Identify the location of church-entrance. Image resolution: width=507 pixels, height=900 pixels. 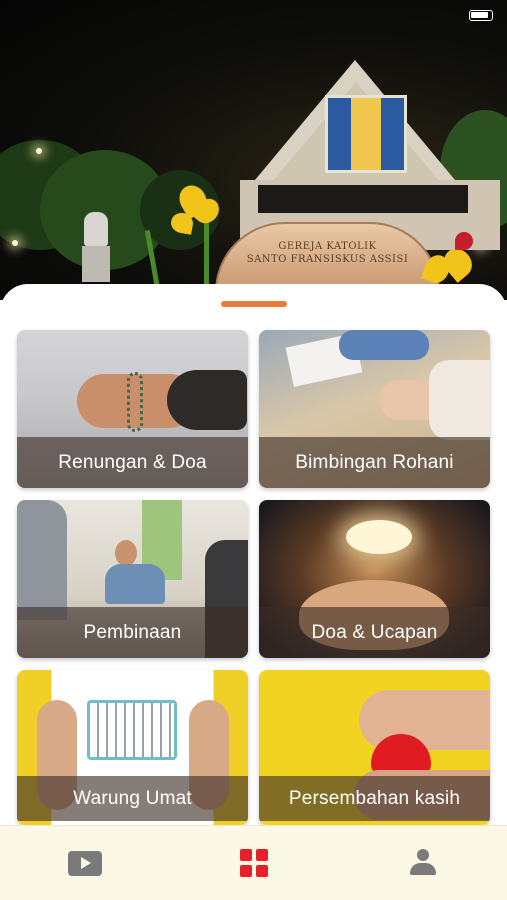
(363, 199).